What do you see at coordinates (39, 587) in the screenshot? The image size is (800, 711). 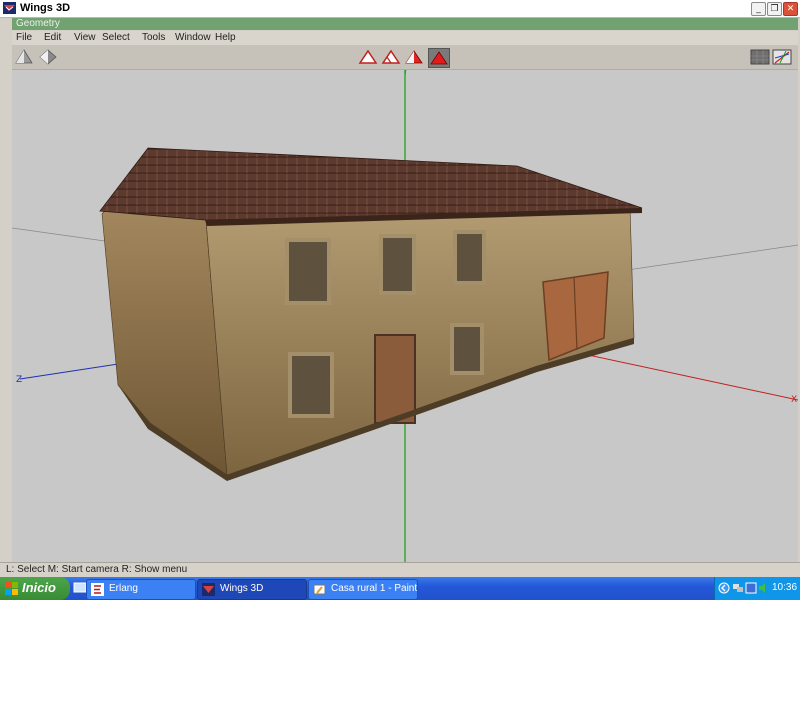 I see `start-label: Inicio` at bounding box center [39, 587].